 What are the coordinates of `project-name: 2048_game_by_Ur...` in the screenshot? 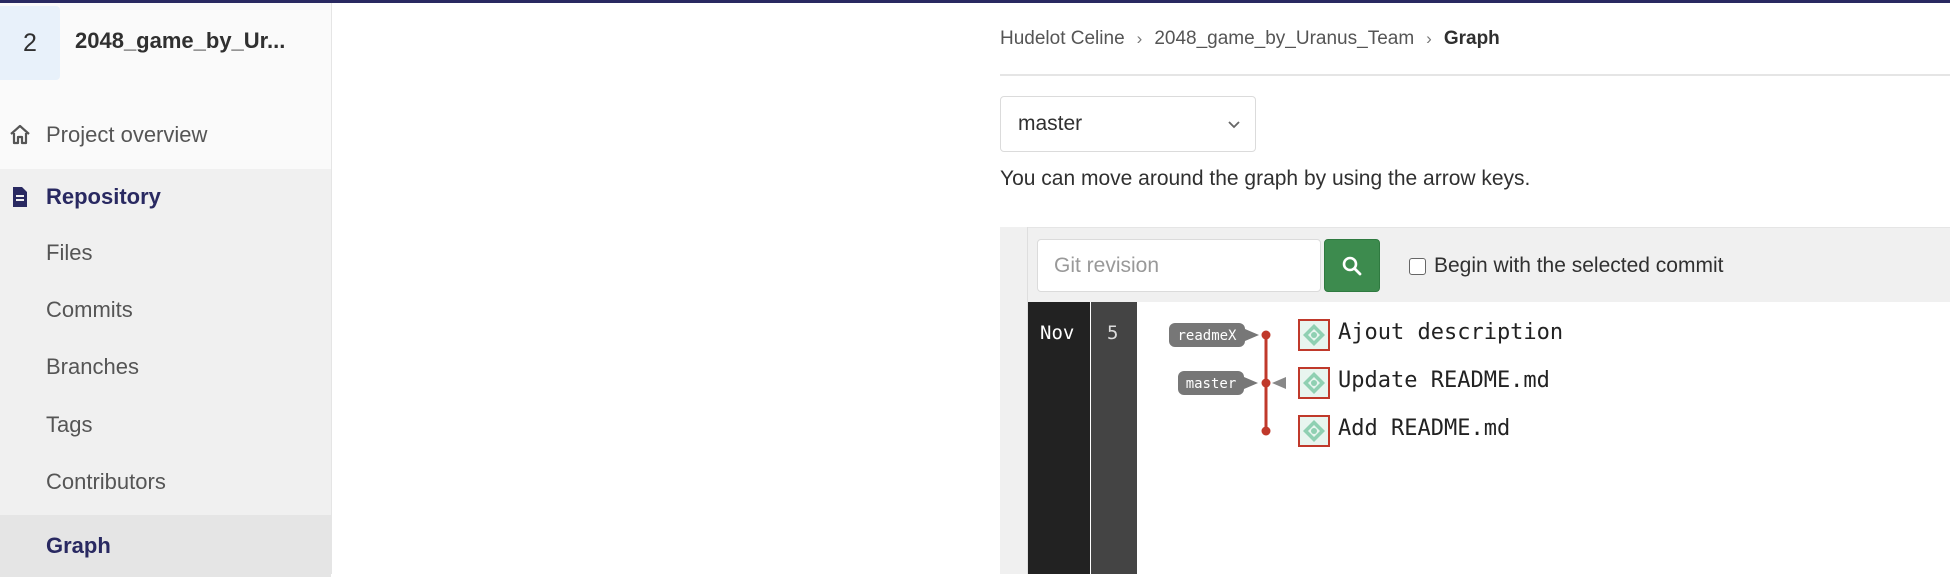 It's located at (180, 41).